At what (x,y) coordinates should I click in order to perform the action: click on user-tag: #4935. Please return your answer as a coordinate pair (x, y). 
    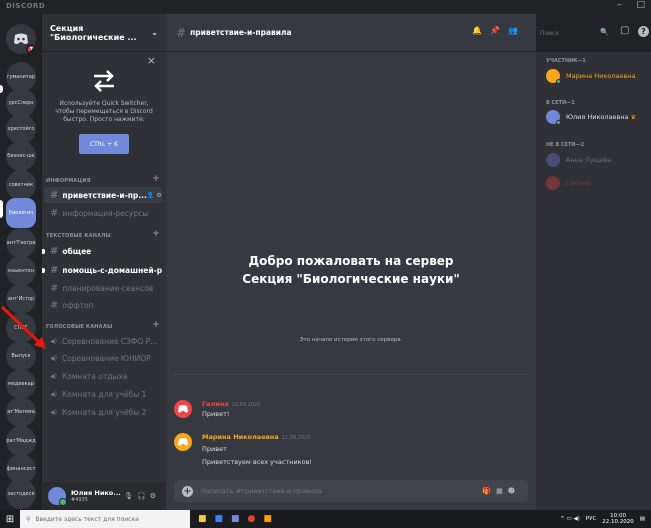
    Looking at the image, I should click on (79, 500).